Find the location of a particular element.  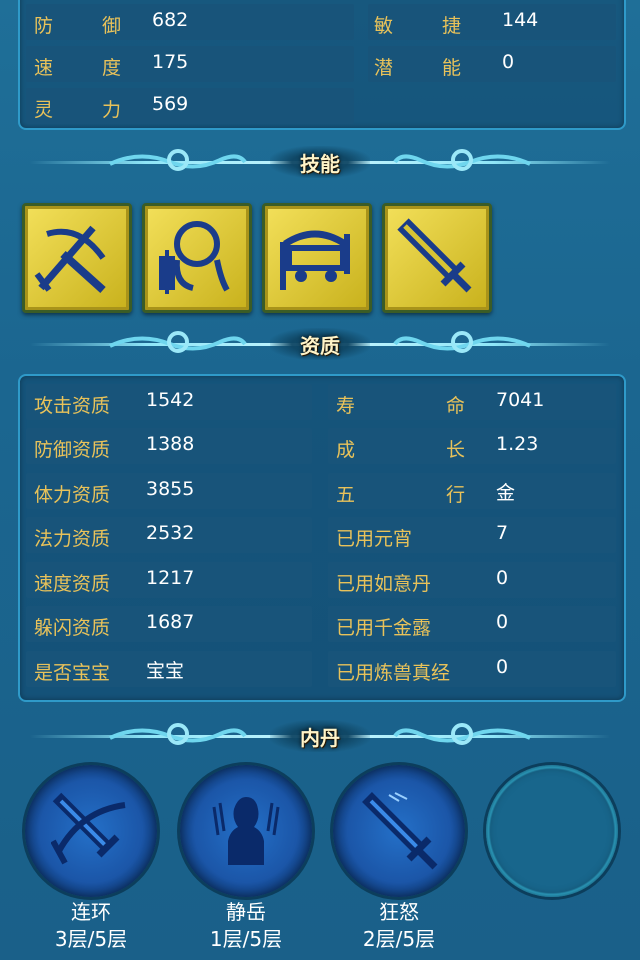

section-title: 资质 is located at coordinates (320, 346).